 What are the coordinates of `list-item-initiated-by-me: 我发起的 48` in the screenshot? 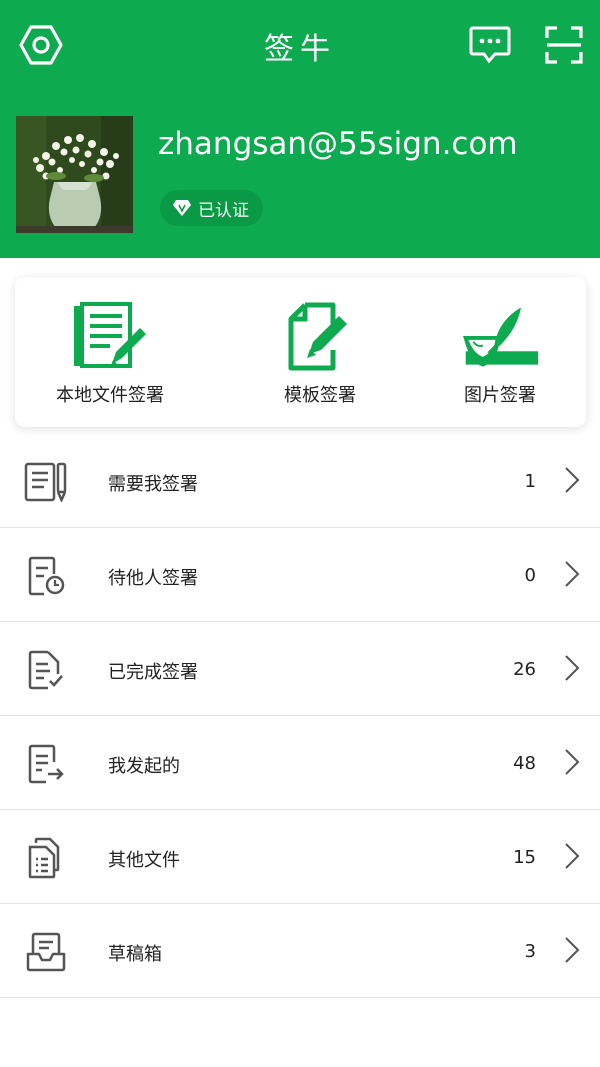 It's located at (300, 763).